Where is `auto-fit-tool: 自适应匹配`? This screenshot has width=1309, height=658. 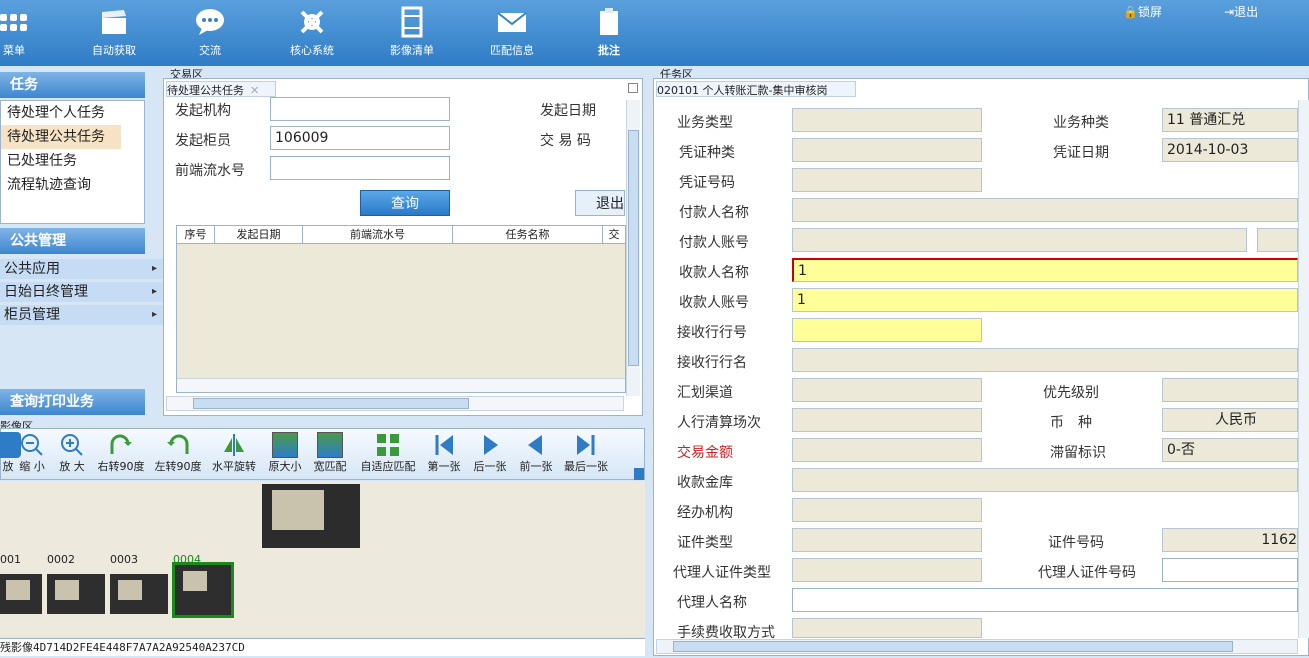 auto-fit-tool: 自适应匹配 is located at coordinates (388, 453).